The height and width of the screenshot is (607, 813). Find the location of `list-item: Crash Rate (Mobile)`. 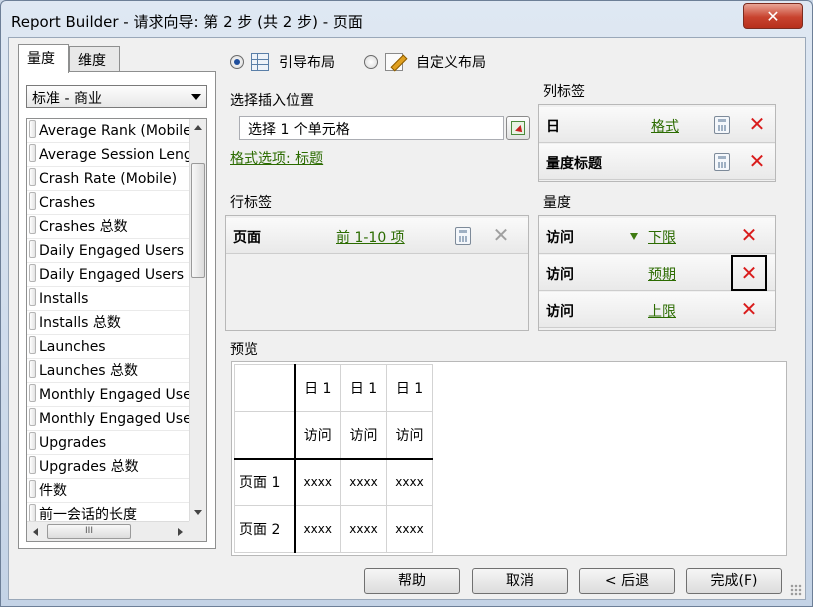

list-item: Crash Rate (Mobile) is located at coordinates (108, 179).